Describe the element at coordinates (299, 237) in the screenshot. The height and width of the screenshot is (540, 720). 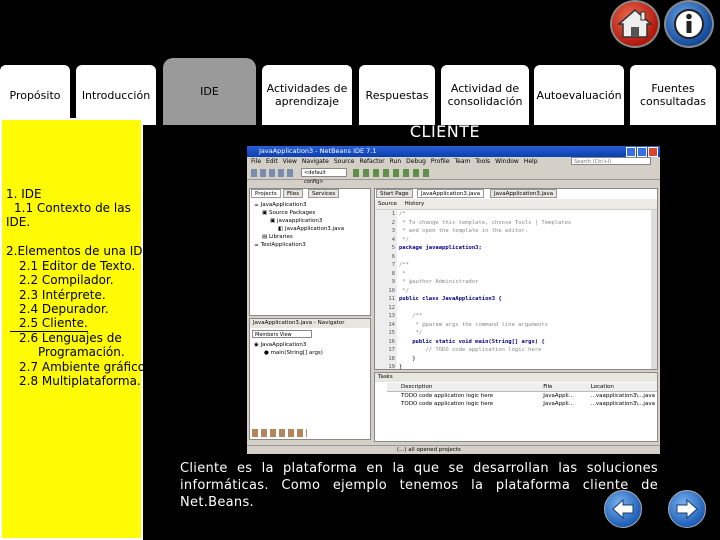
I see `tree-item-libraries: ▤ Libraries` at that location.